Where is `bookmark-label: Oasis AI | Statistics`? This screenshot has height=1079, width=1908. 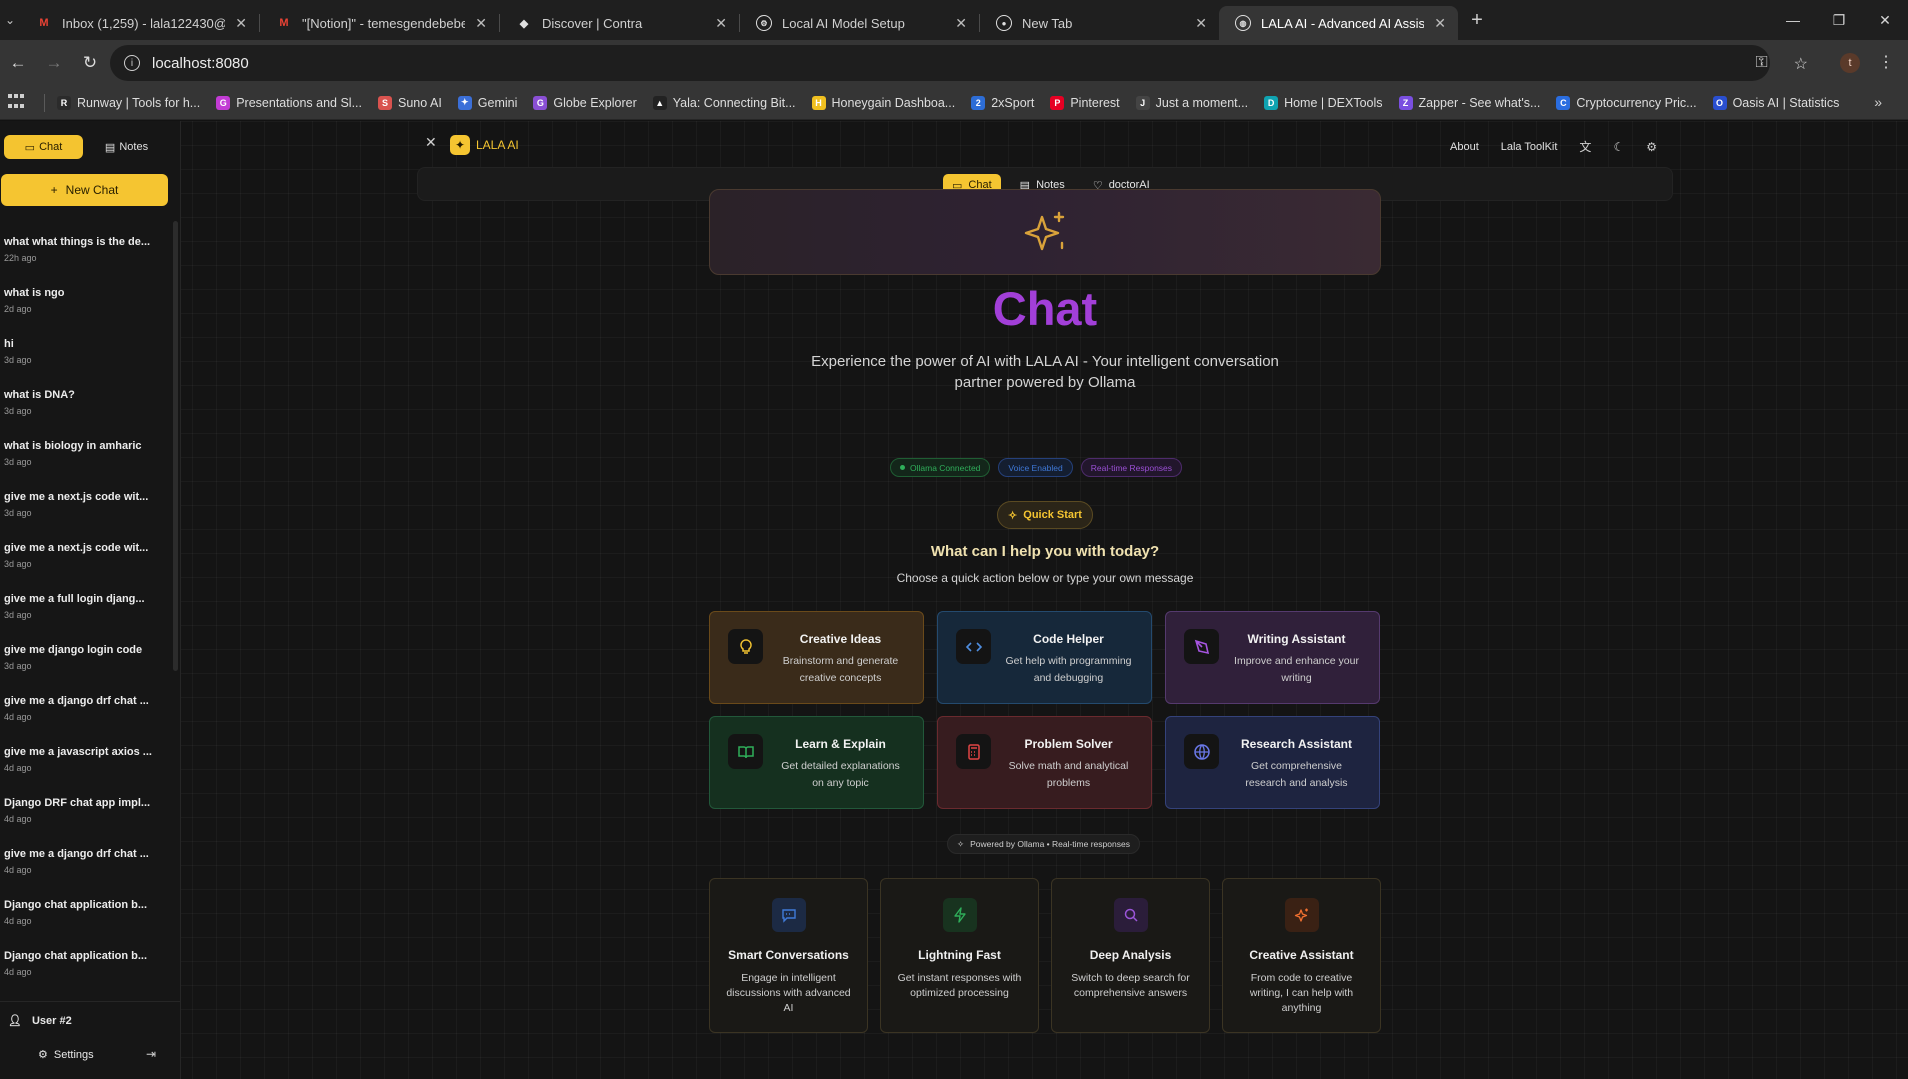
bookmark-label: Oasis AI | Statistics is located at coordinates (1786, 102).